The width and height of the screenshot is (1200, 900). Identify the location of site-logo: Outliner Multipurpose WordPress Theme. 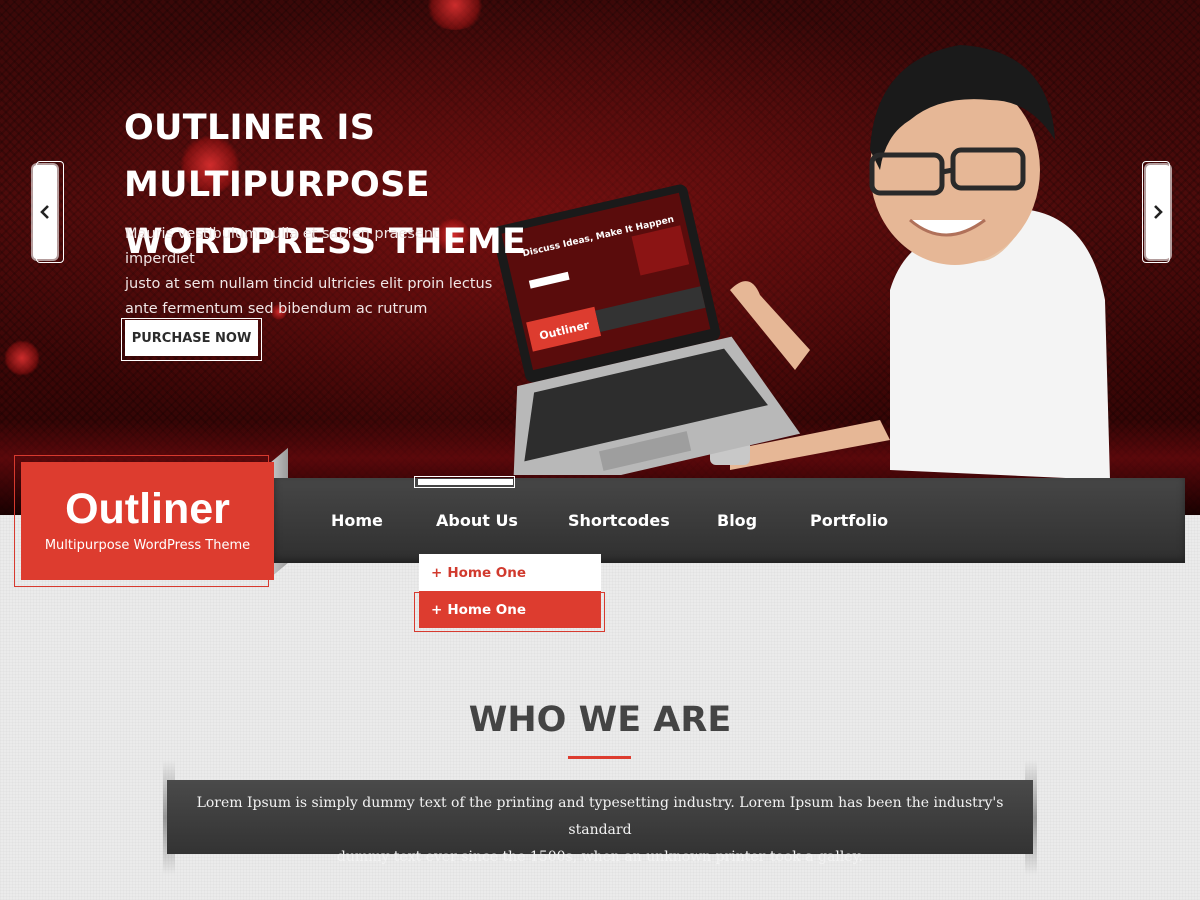
(147, 521).